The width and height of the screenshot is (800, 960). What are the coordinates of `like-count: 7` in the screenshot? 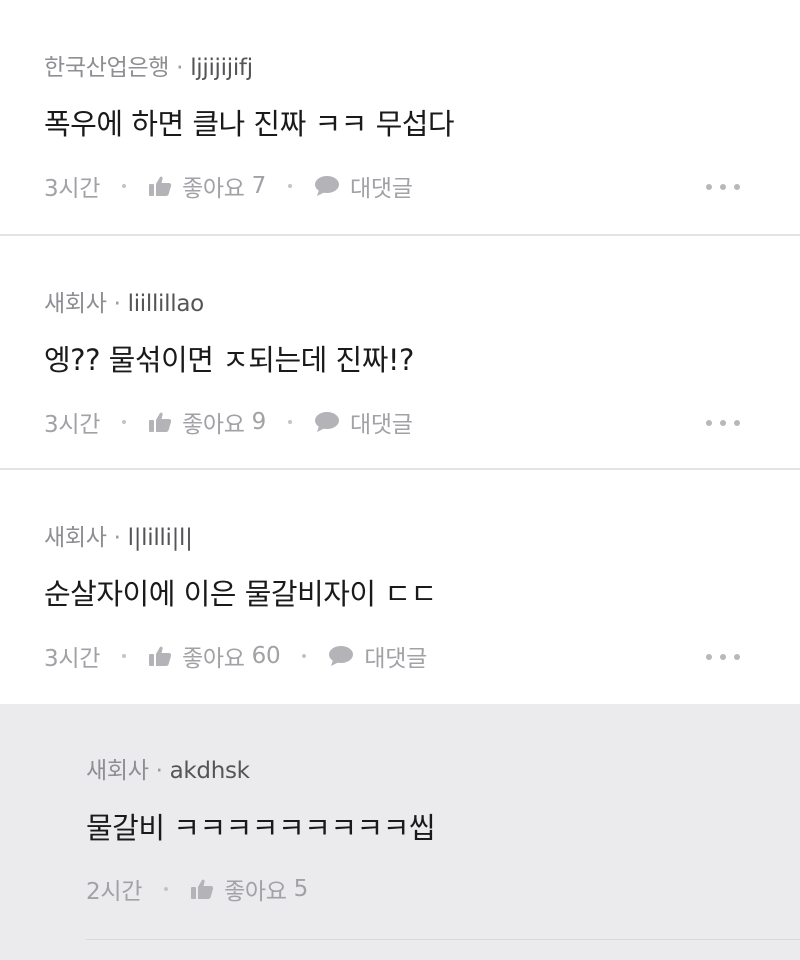 It's located at (259, 186).